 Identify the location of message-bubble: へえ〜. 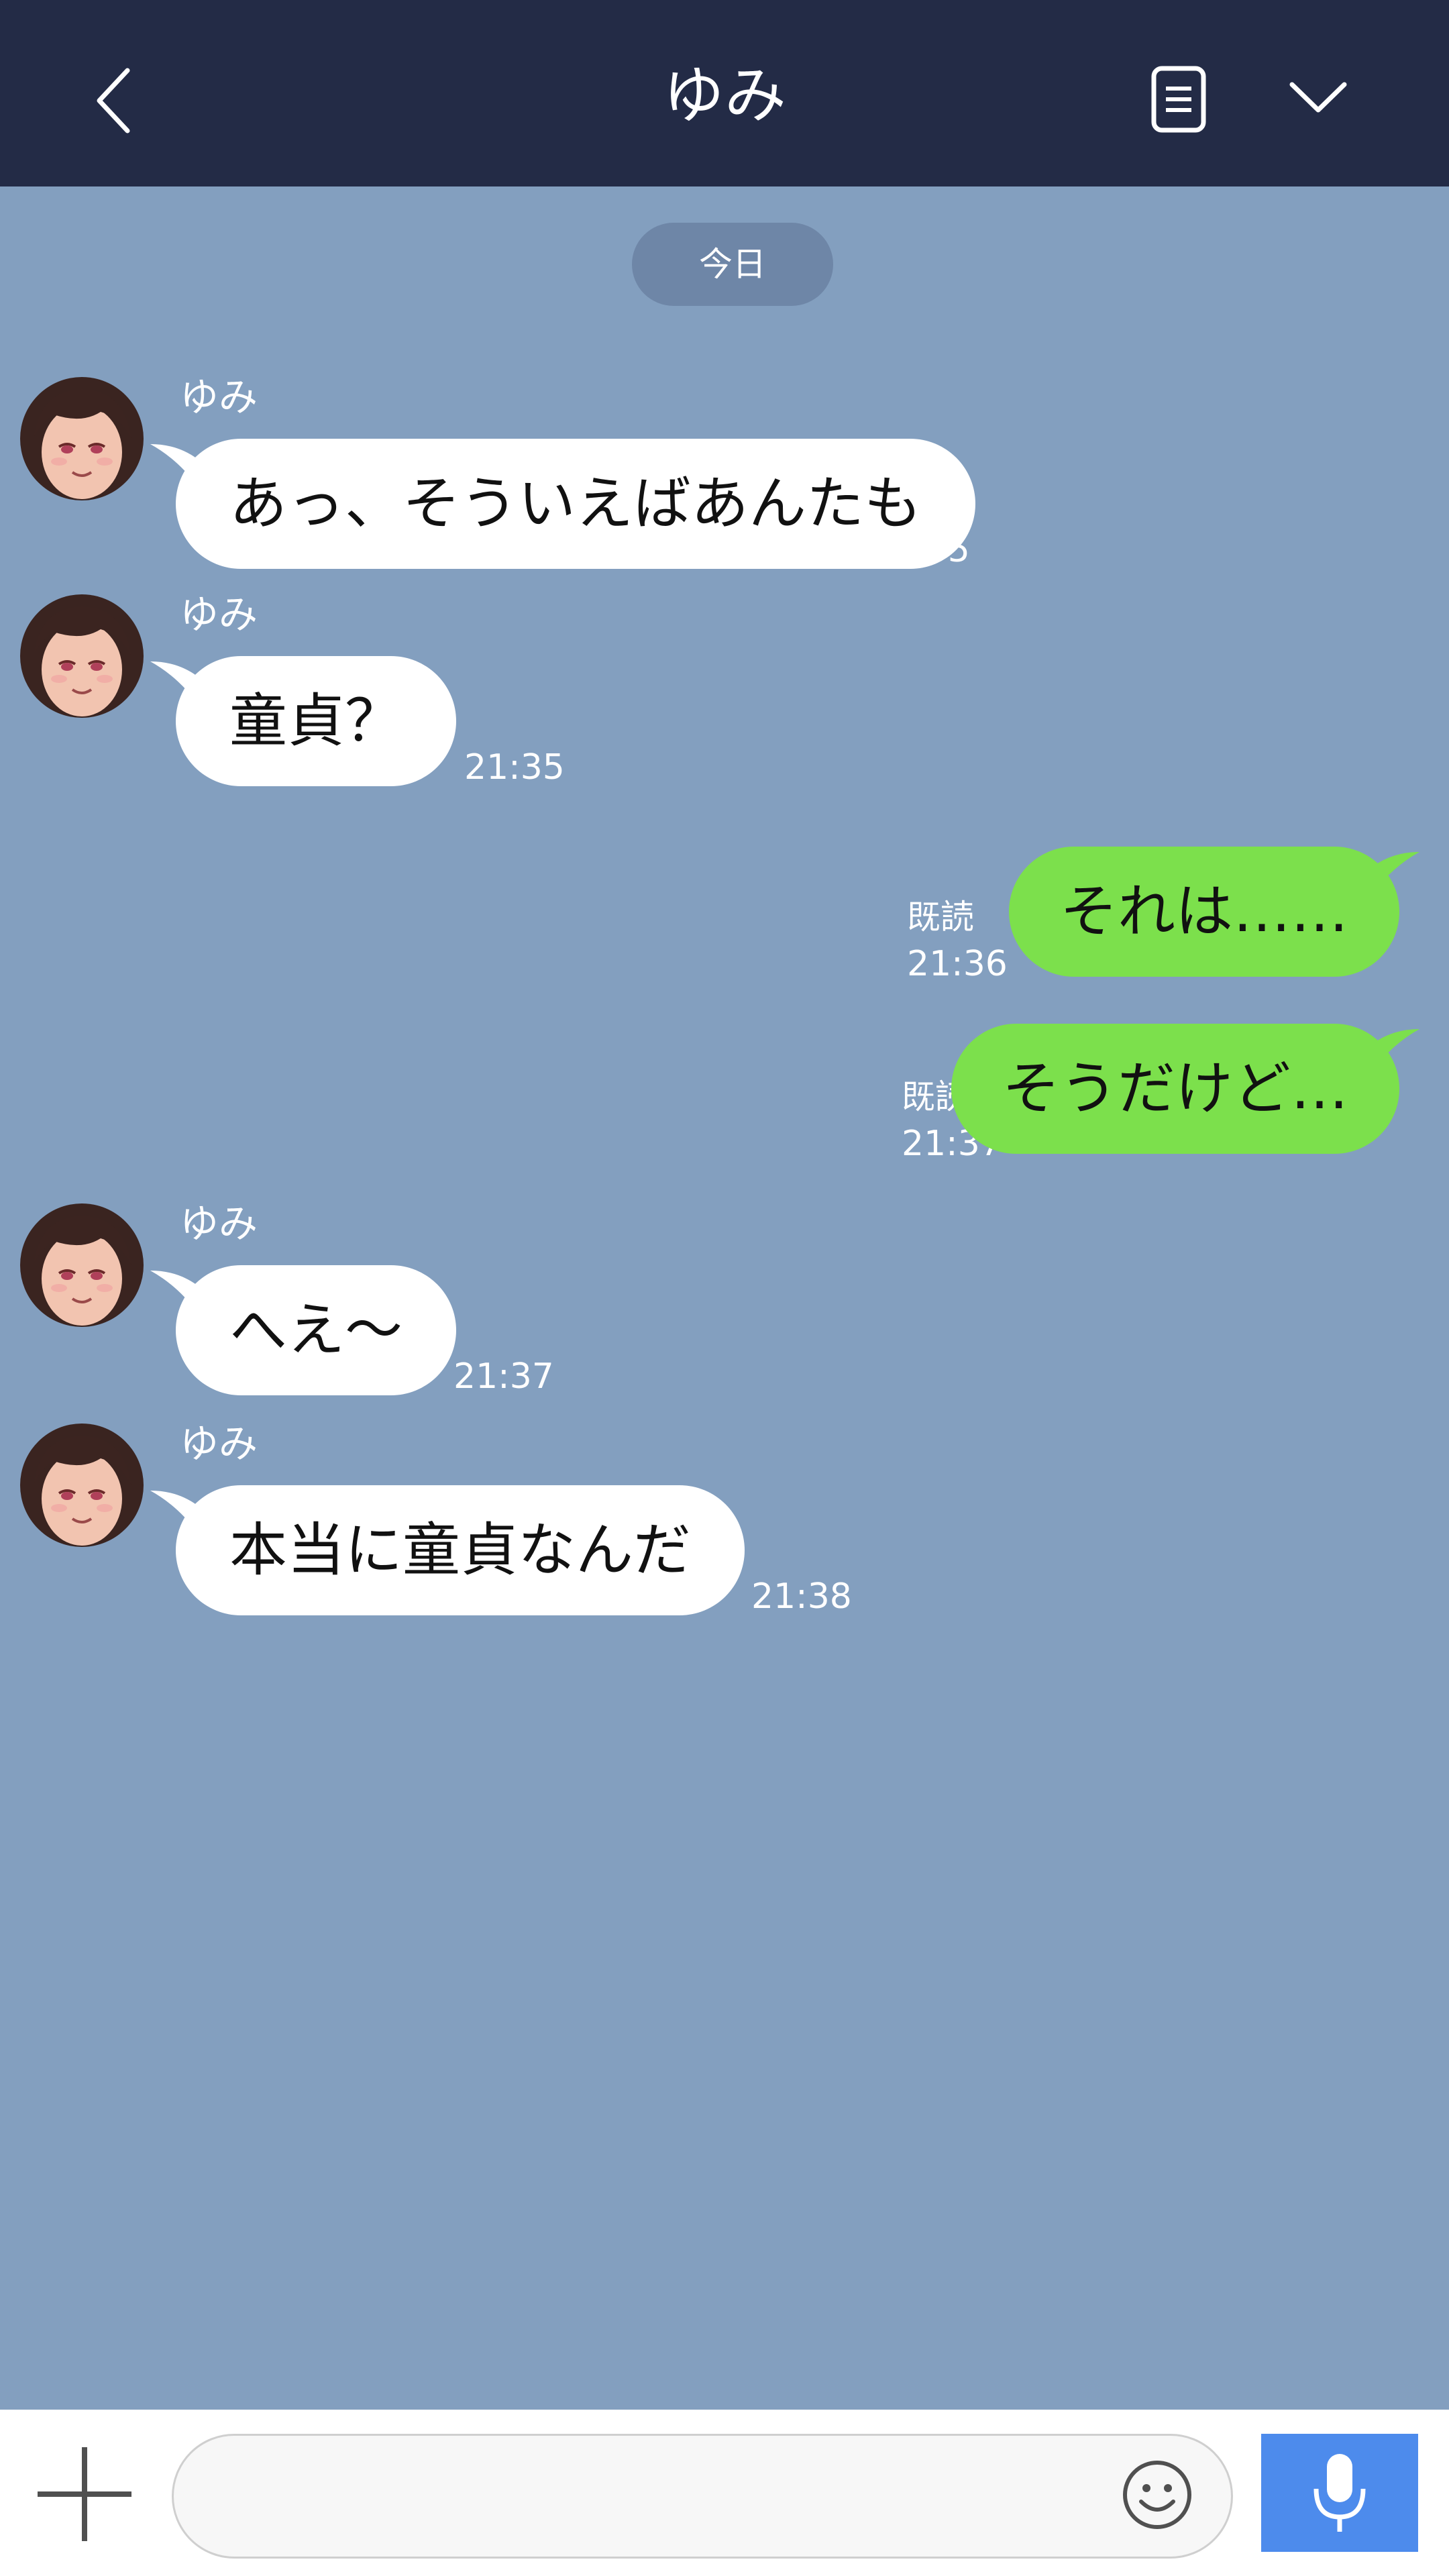
(316, 1330).